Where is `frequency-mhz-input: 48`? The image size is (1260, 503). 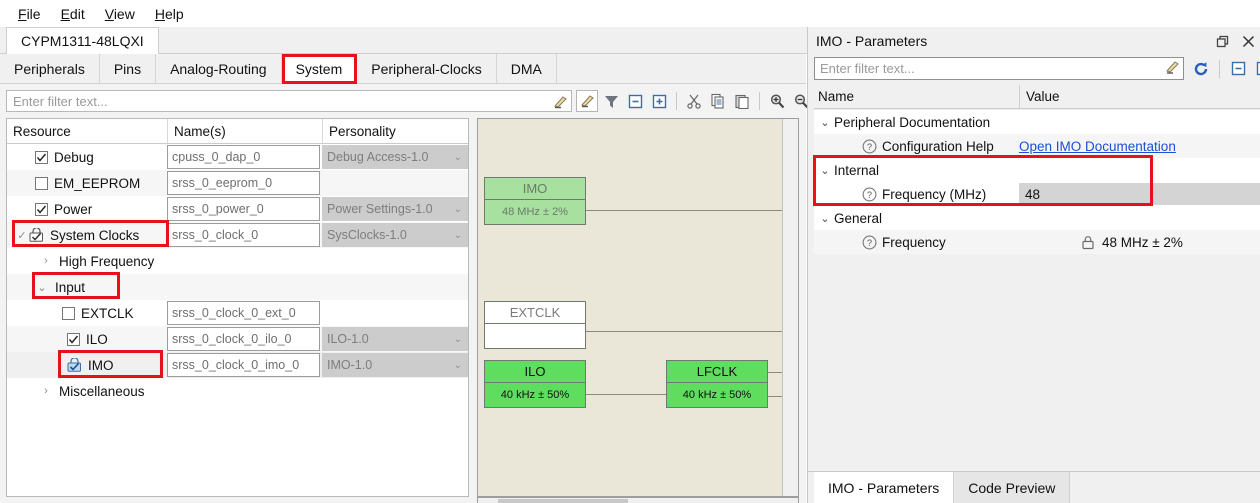 frequency-mhz-input: 48 is located at coordinates (1121, 194).